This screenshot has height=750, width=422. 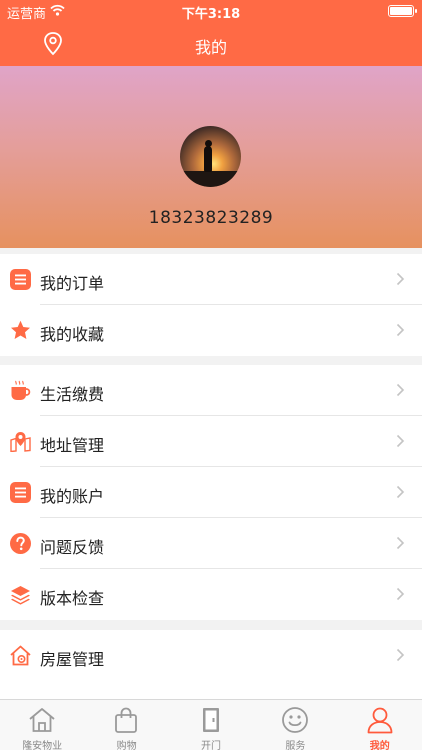 What do you see at coordinates (211, 279) in the screenshot?
I see `menu-item-my-orders: 我的订单` at bounding box center [211, 279].